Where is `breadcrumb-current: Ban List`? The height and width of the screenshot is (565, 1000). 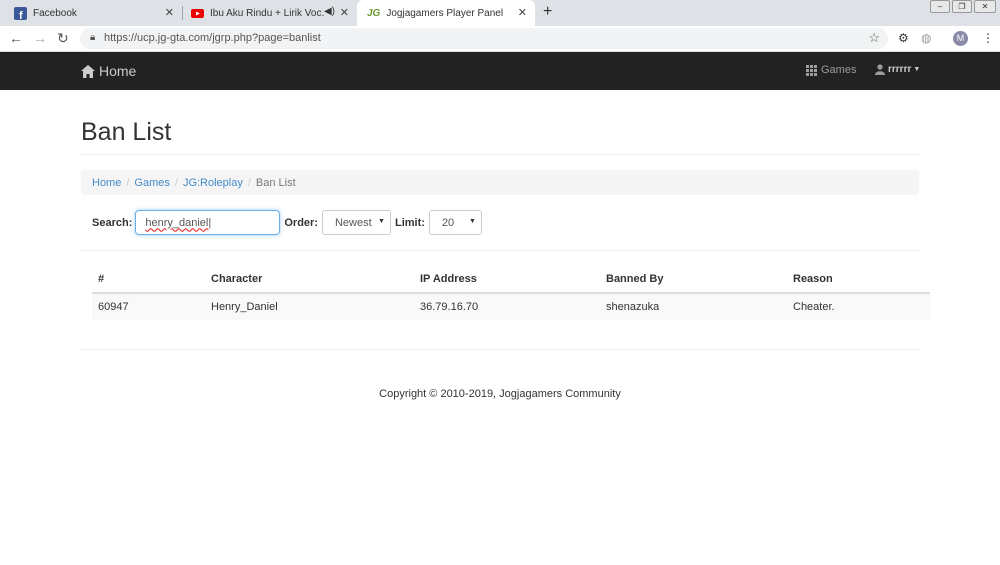
breadcrumb-current: Ban List is located at coordinates (275, 182).